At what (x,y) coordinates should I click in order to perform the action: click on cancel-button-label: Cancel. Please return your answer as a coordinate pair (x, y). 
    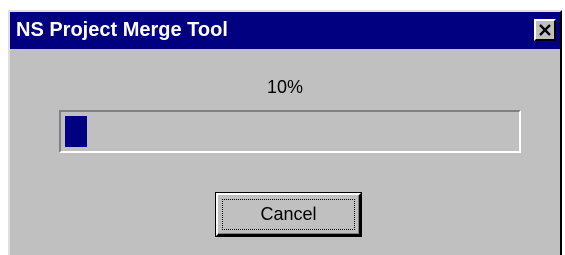
    Looking at the image, I should click on (288, 214).